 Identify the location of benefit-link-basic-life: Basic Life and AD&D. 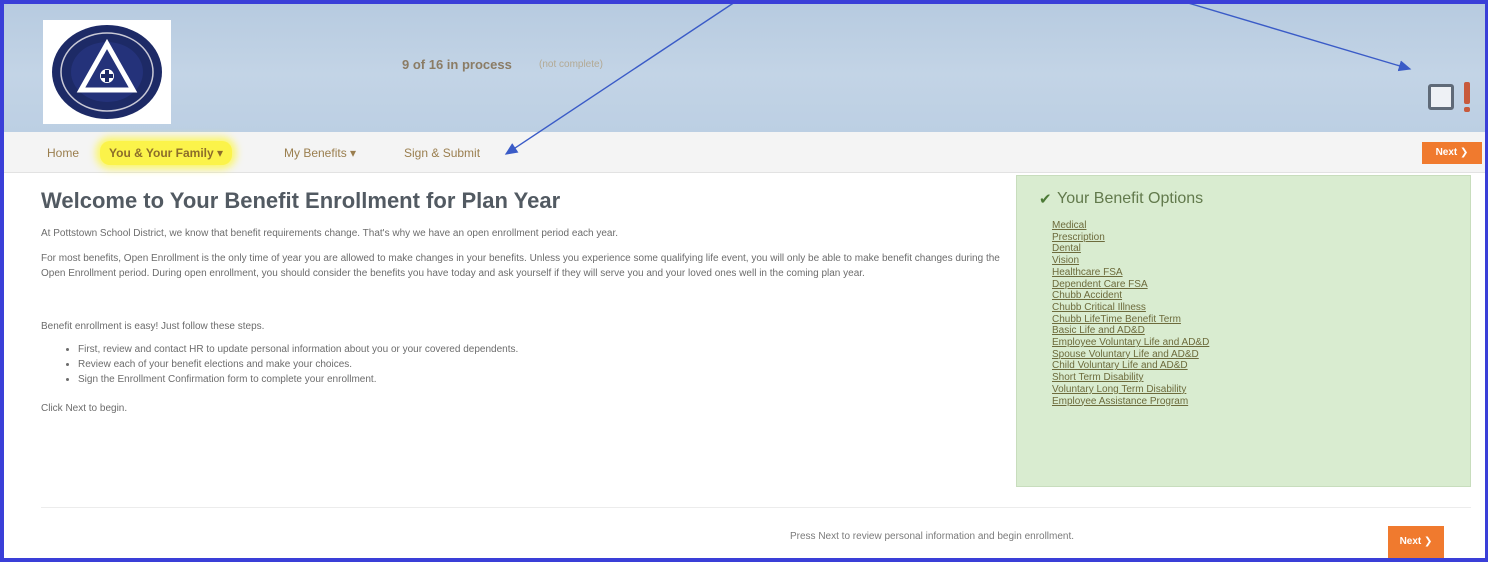
(1130, 331).